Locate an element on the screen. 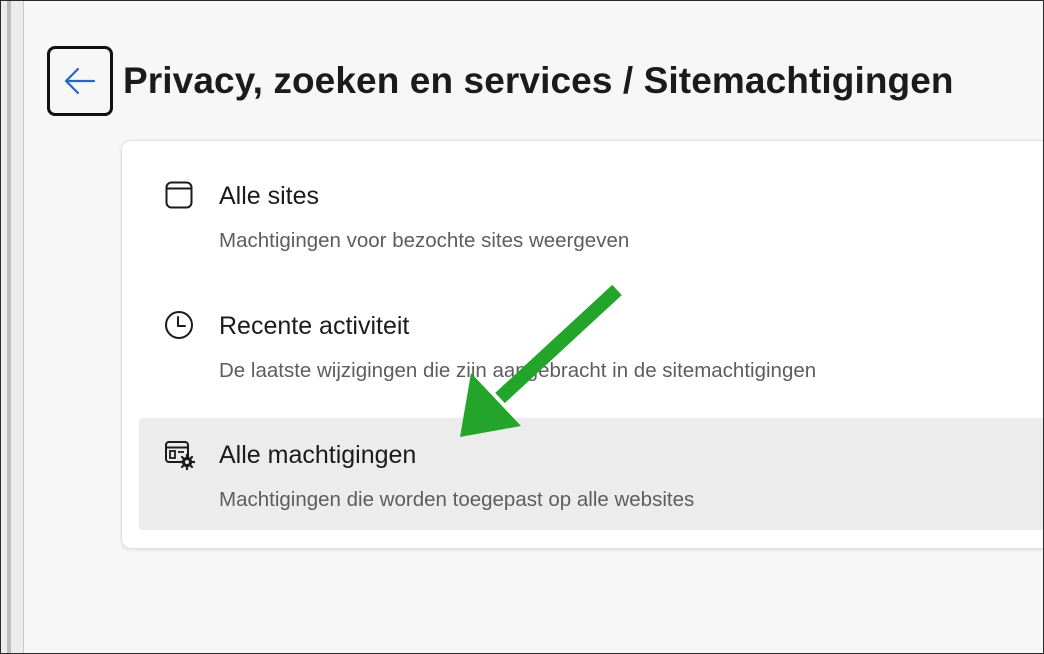 The height and width of the screenshot is (654, 1044). arrow-left-icon is located at coordinates (80, 81).